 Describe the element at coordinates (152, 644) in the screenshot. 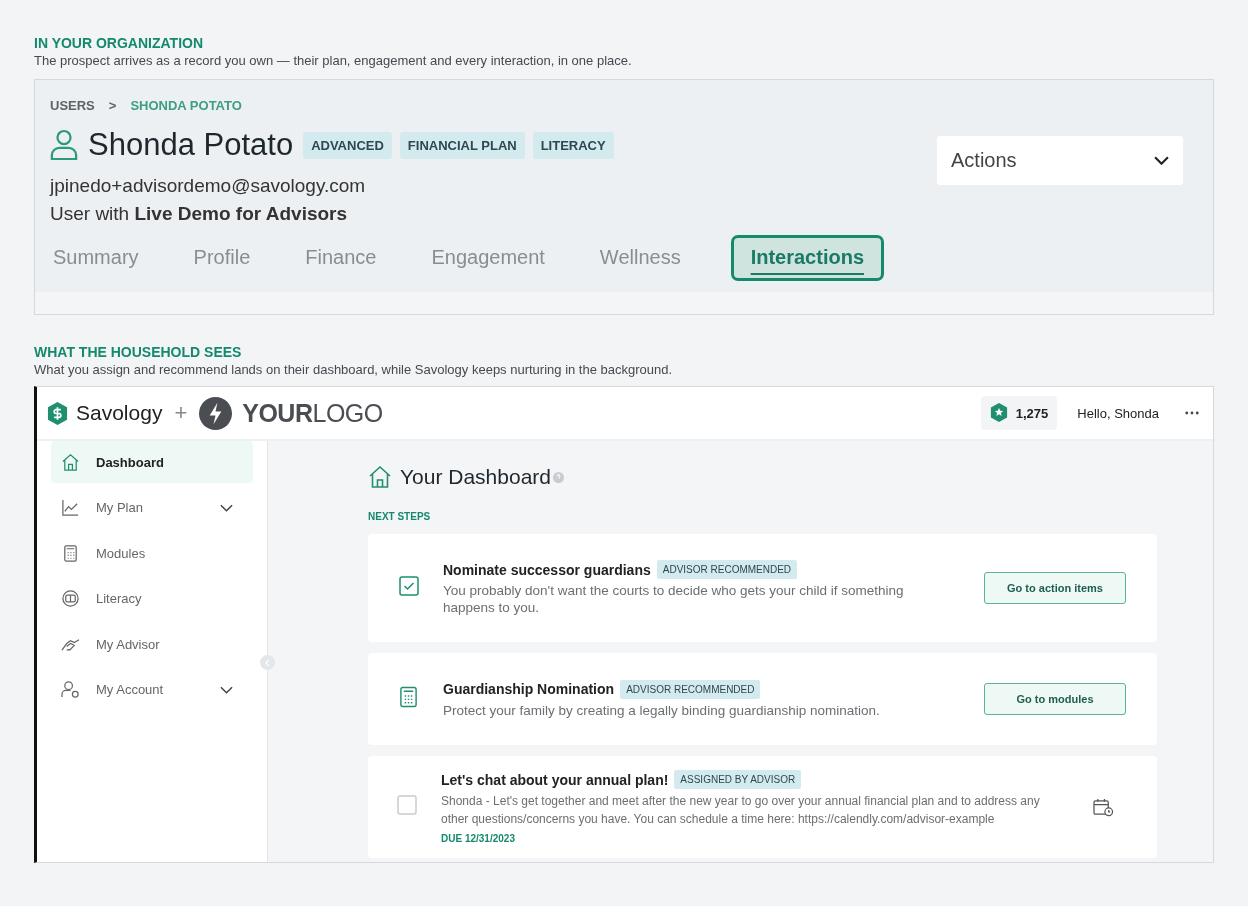

I see `sidebar-item: My Advisor` at that location.